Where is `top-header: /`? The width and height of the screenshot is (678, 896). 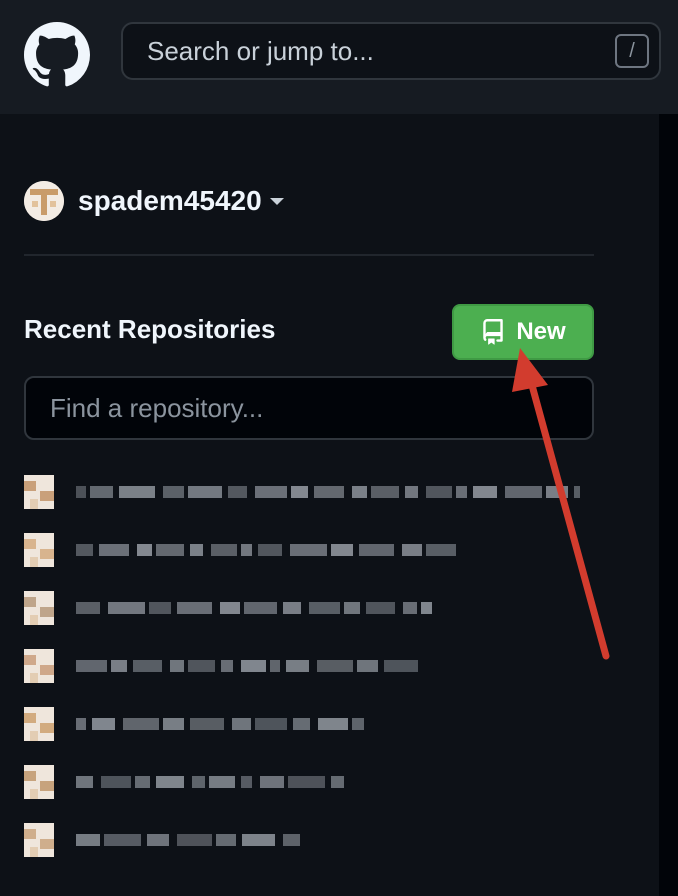 top-header: / is located at coordinates (339, 57).